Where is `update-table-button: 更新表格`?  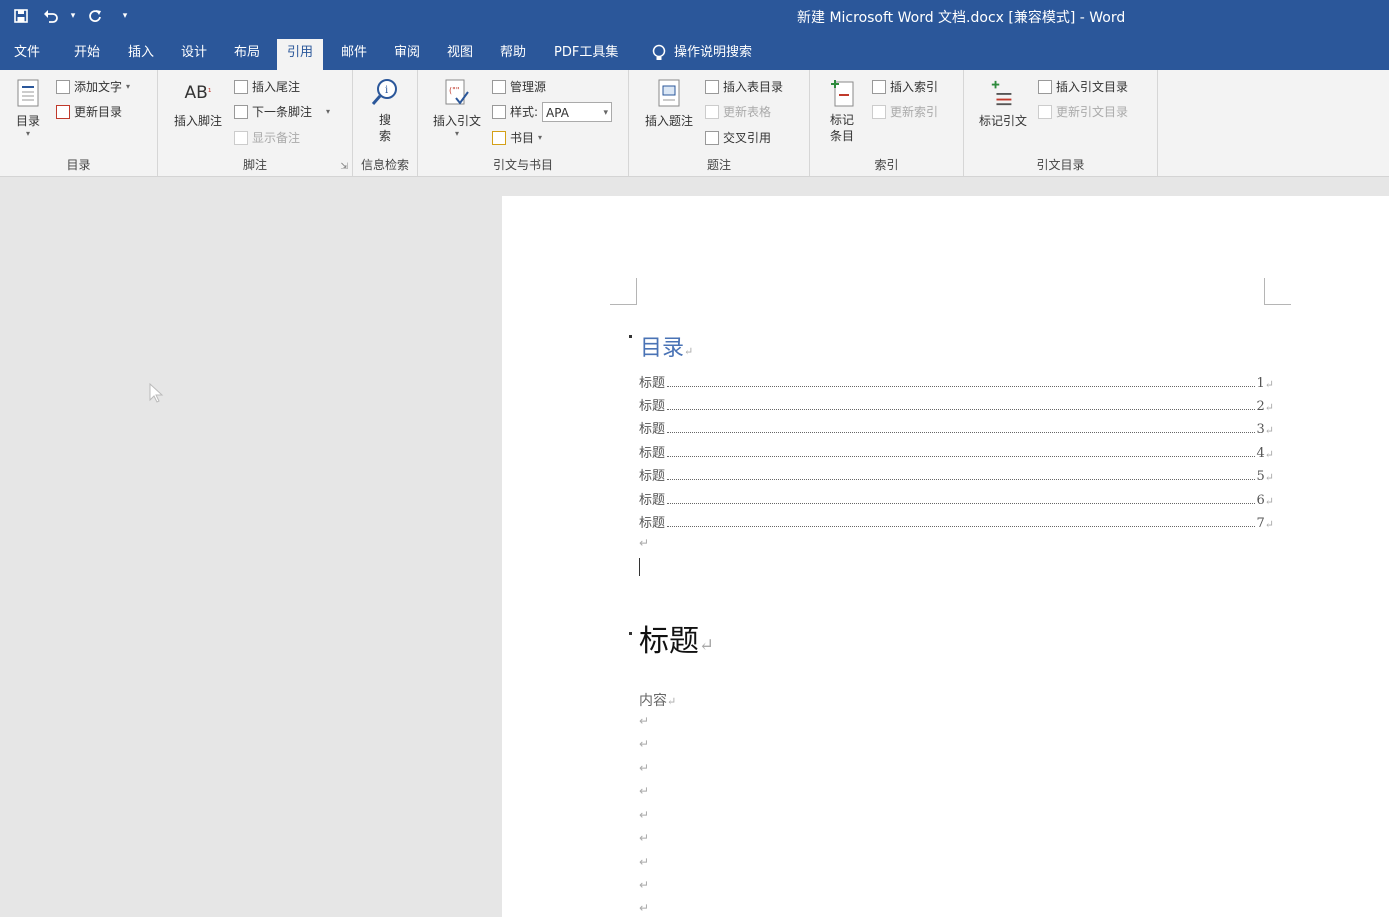
update-table-button: 更新表格 is located at coordinates (738, 112).